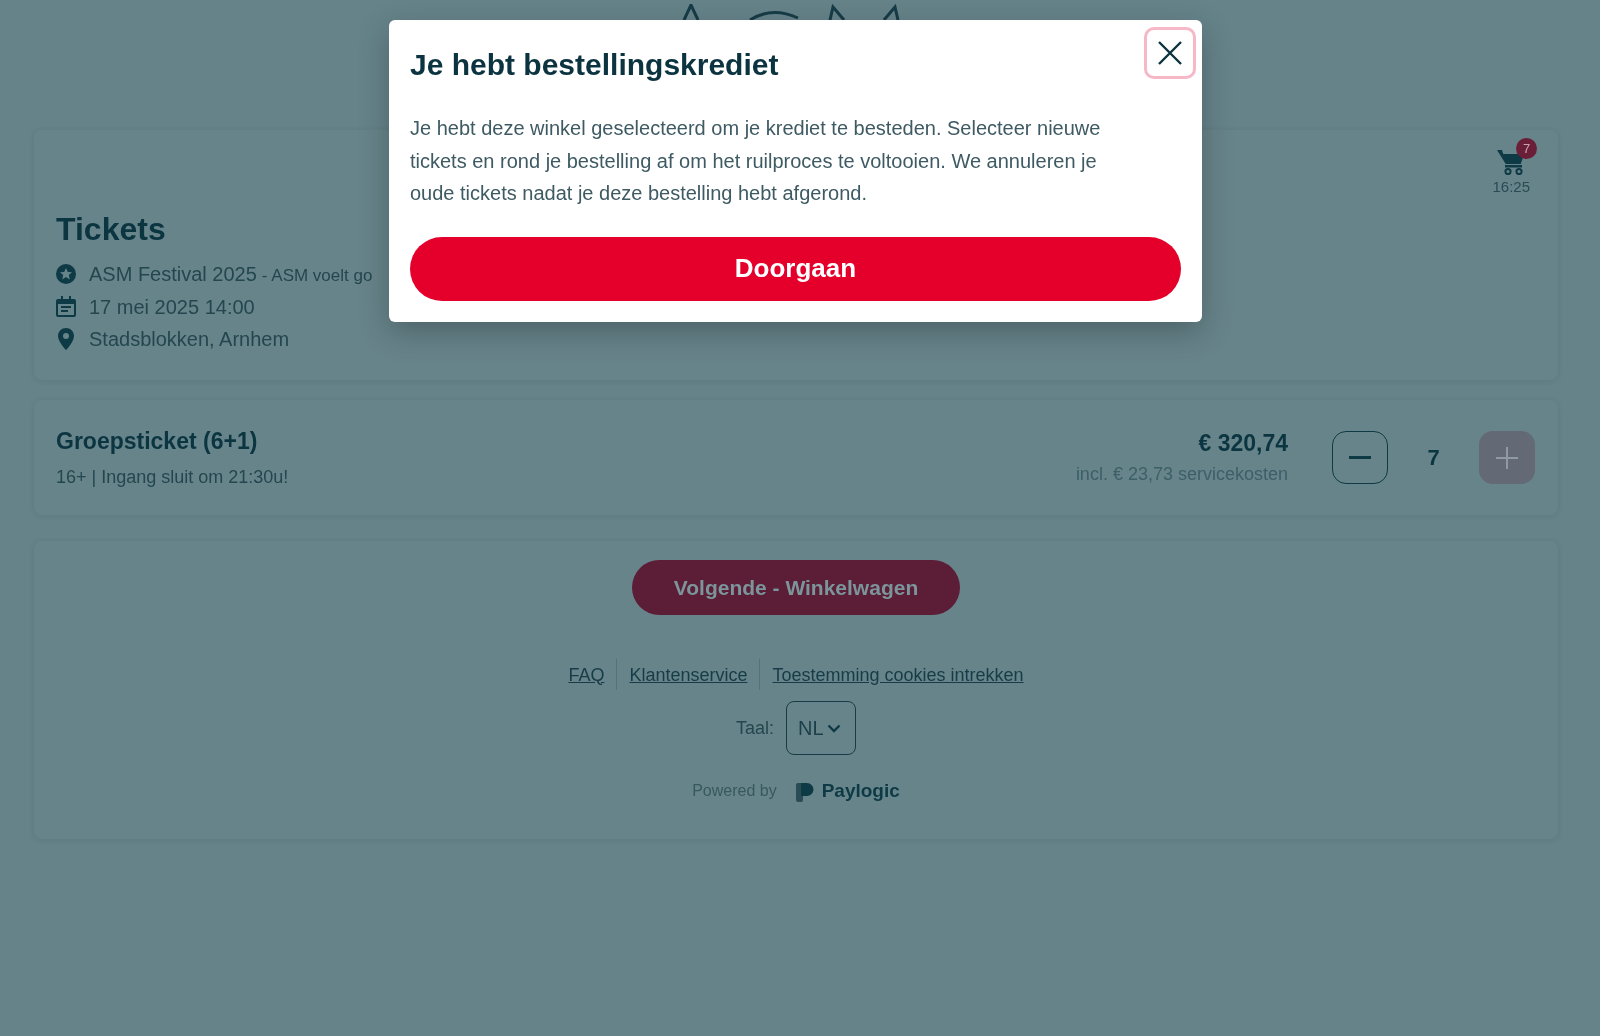 The height and width of the screenshot is (1036, 1600). What do you see at coordinates (317, 276) in the screenshot?
I see `event-subtitle: - ASM voelt go` at bounding box center [317, 276].